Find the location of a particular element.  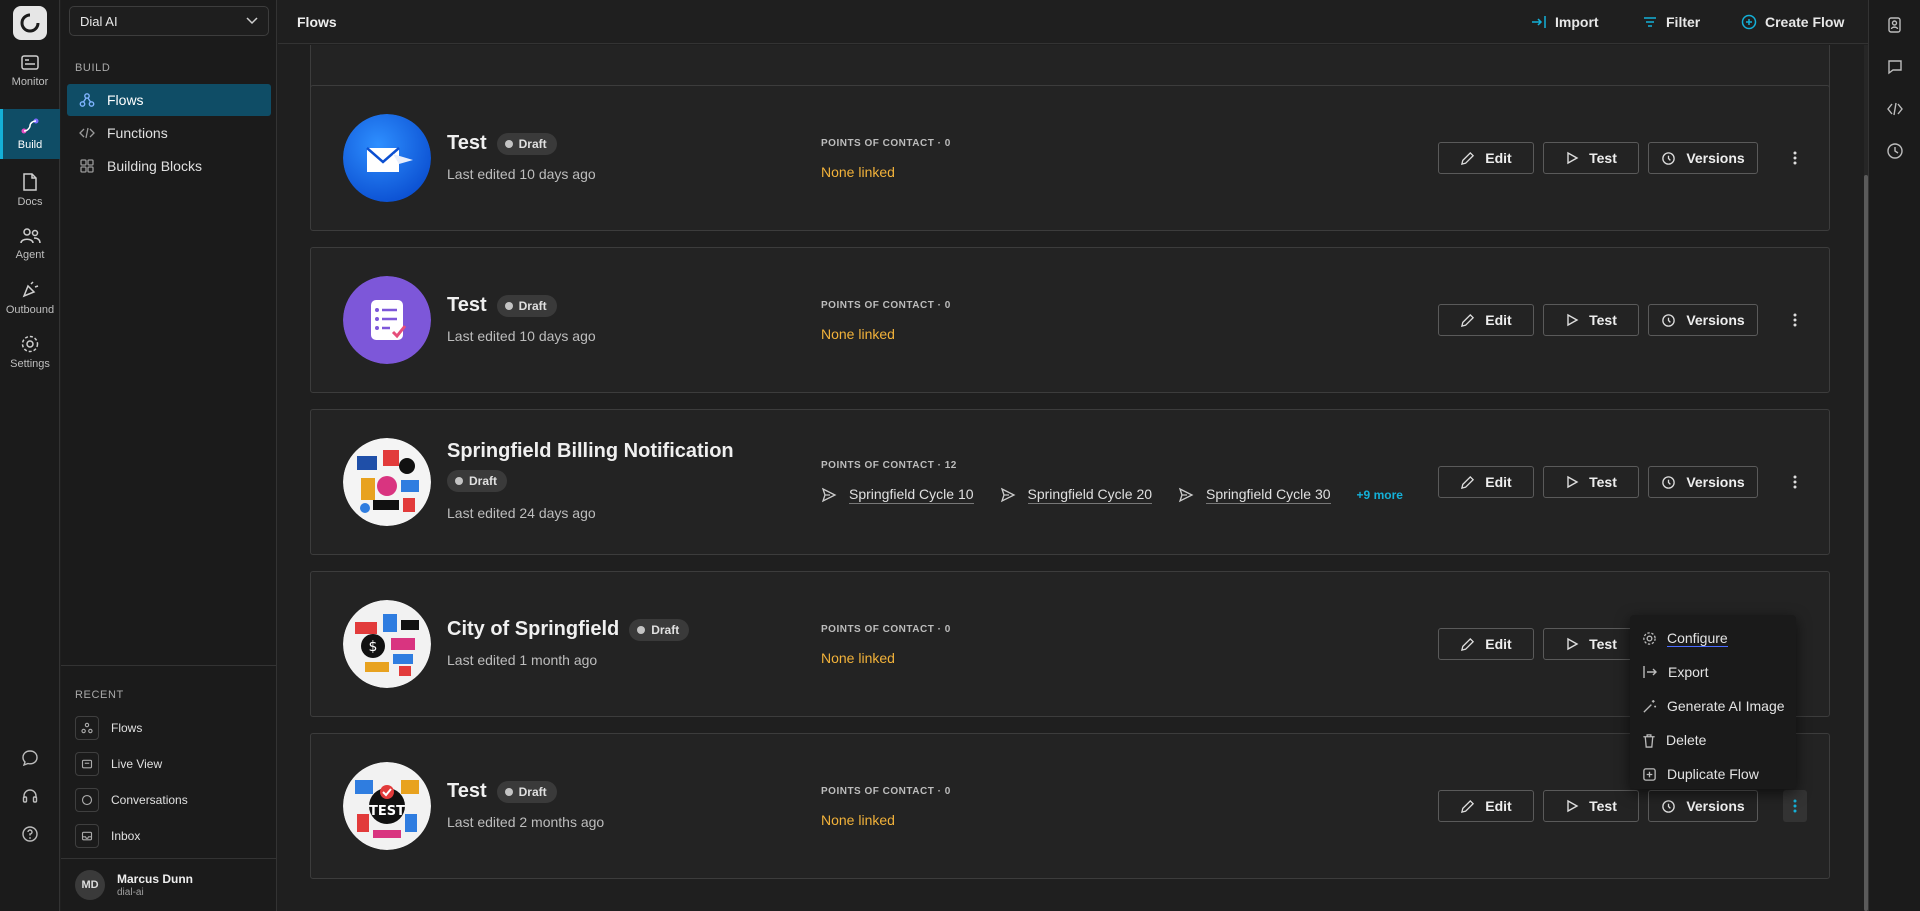

contacts-icon is located at coordinates (1895, 25).